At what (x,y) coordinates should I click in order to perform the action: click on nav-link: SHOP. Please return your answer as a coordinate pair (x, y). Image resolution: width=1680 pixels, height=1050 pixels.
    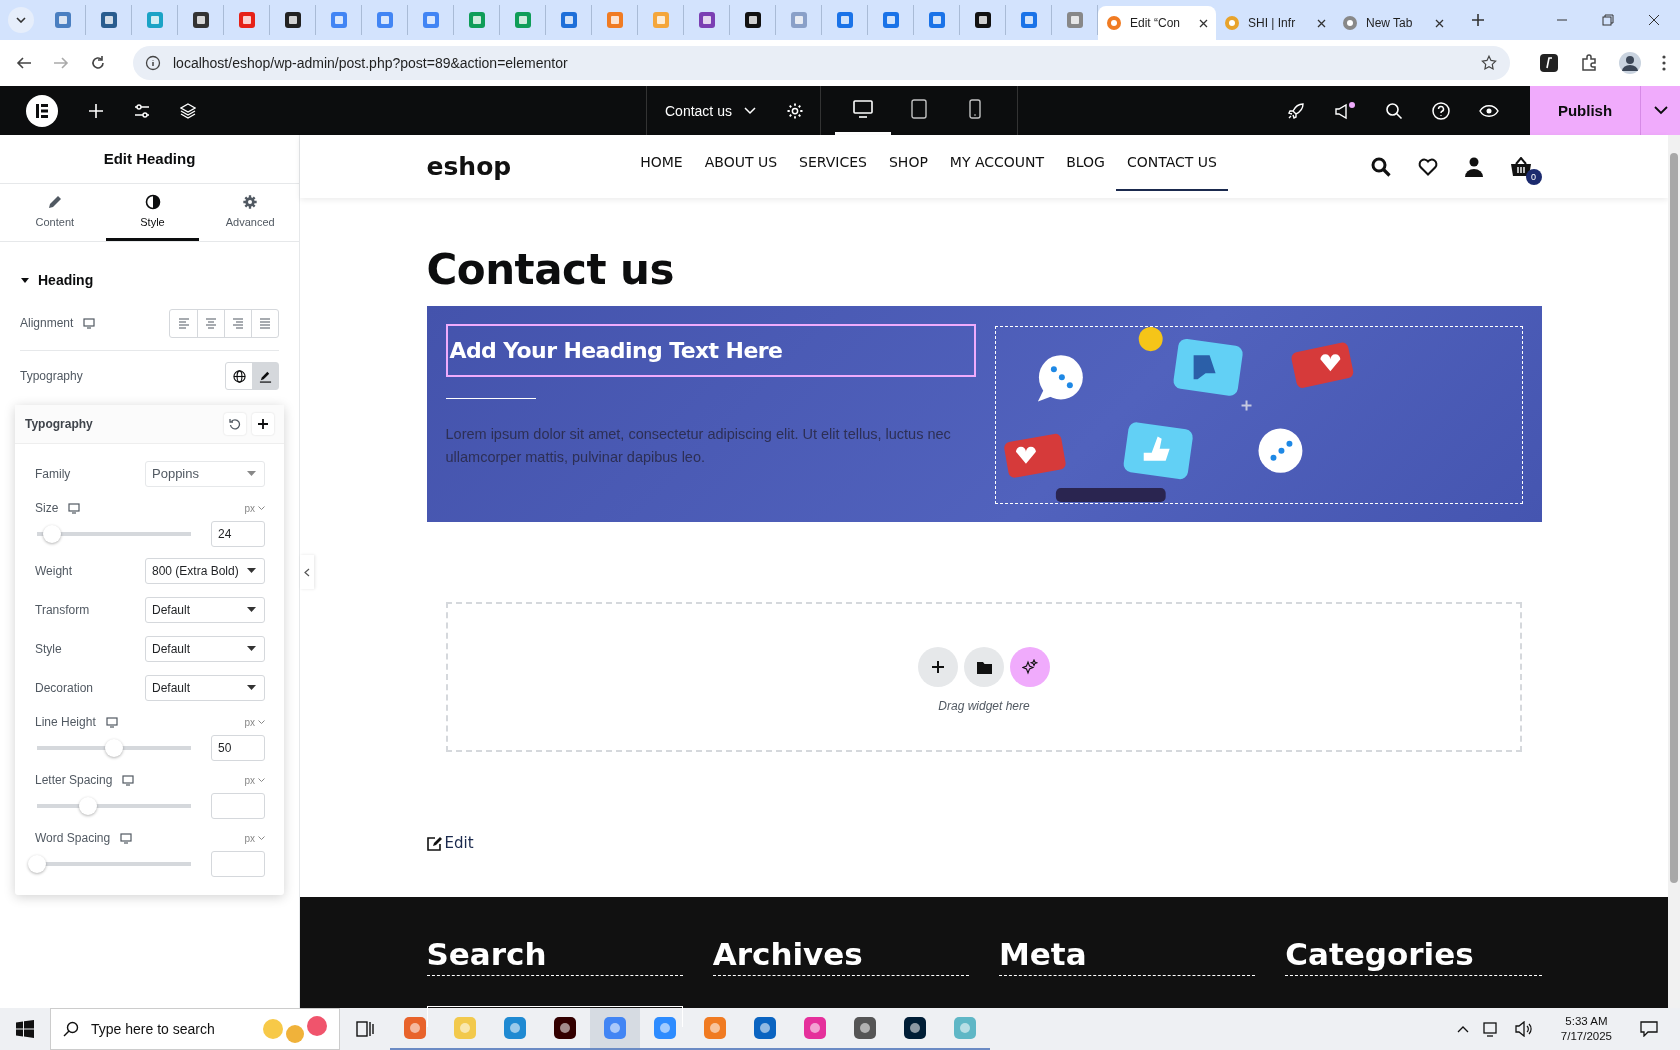
    Looking at the image, I should click on (908, 163).